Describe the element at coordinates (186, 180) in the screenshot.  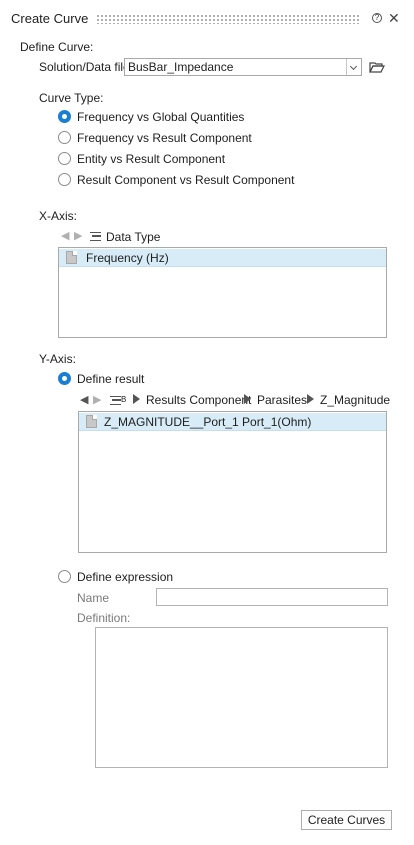
I see `radio-label-result-vs-result: Result Component vs Result Component` at that location.